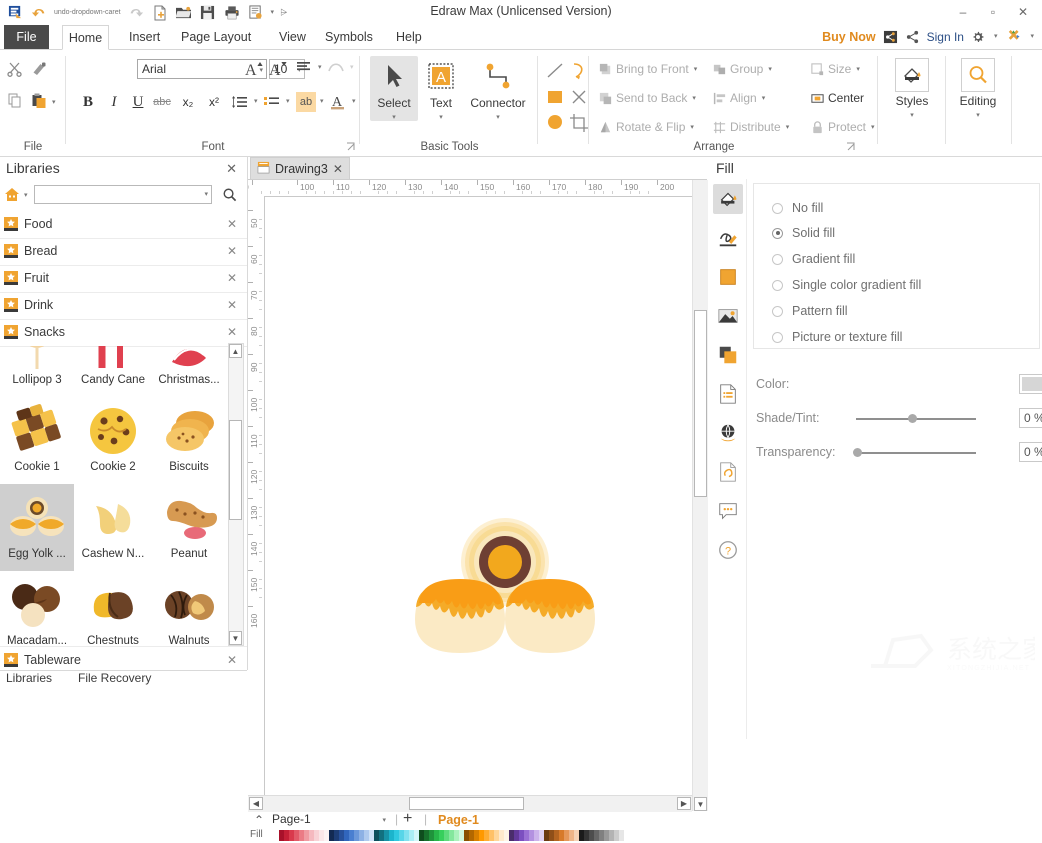 This screenshot has width=1042, height=843. I want to click on shape-biscuits: Biscuits, so click(189, 440).